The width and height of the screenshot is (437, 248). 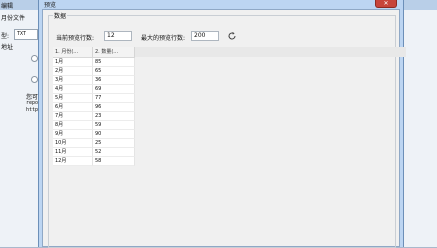 I want to click on hint-line-1: repo, so click(x=32, y=103).